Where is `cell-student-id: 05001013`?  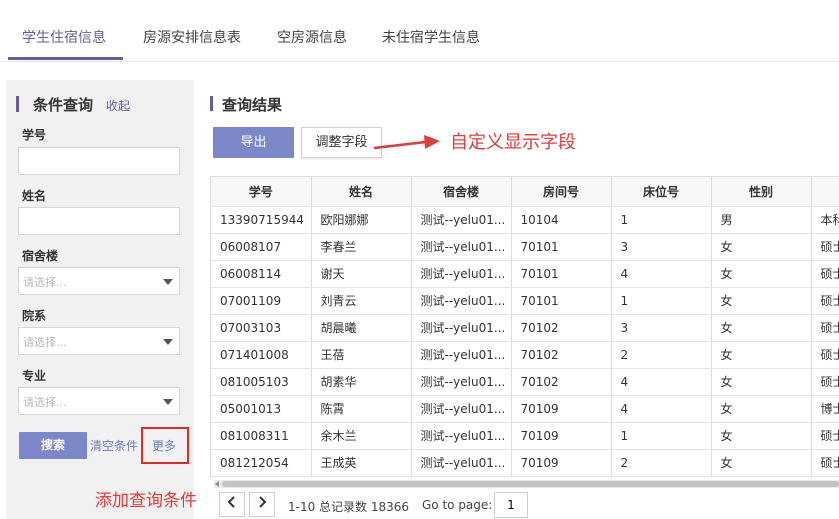
cell-student-id: 05001013 is located at coordinates (261, 409).